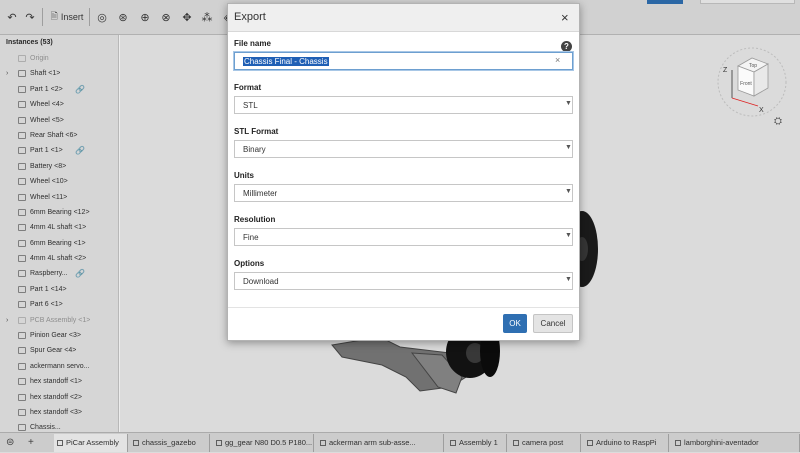 The width and height of the screenshot is (800, 453). Describe the element at coordinates (566, 46) in the screenshot. I see `help-icon: ?` at that location.